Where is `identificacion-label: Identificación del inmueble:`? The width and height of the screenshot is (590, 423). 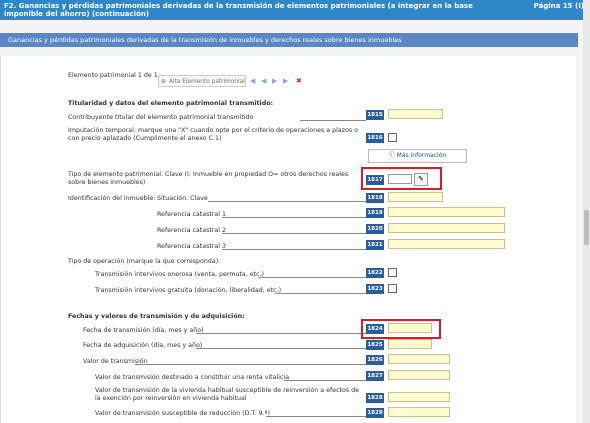
identificacion-label: Identificación del inmueble: is located at coordinates (112, 198).